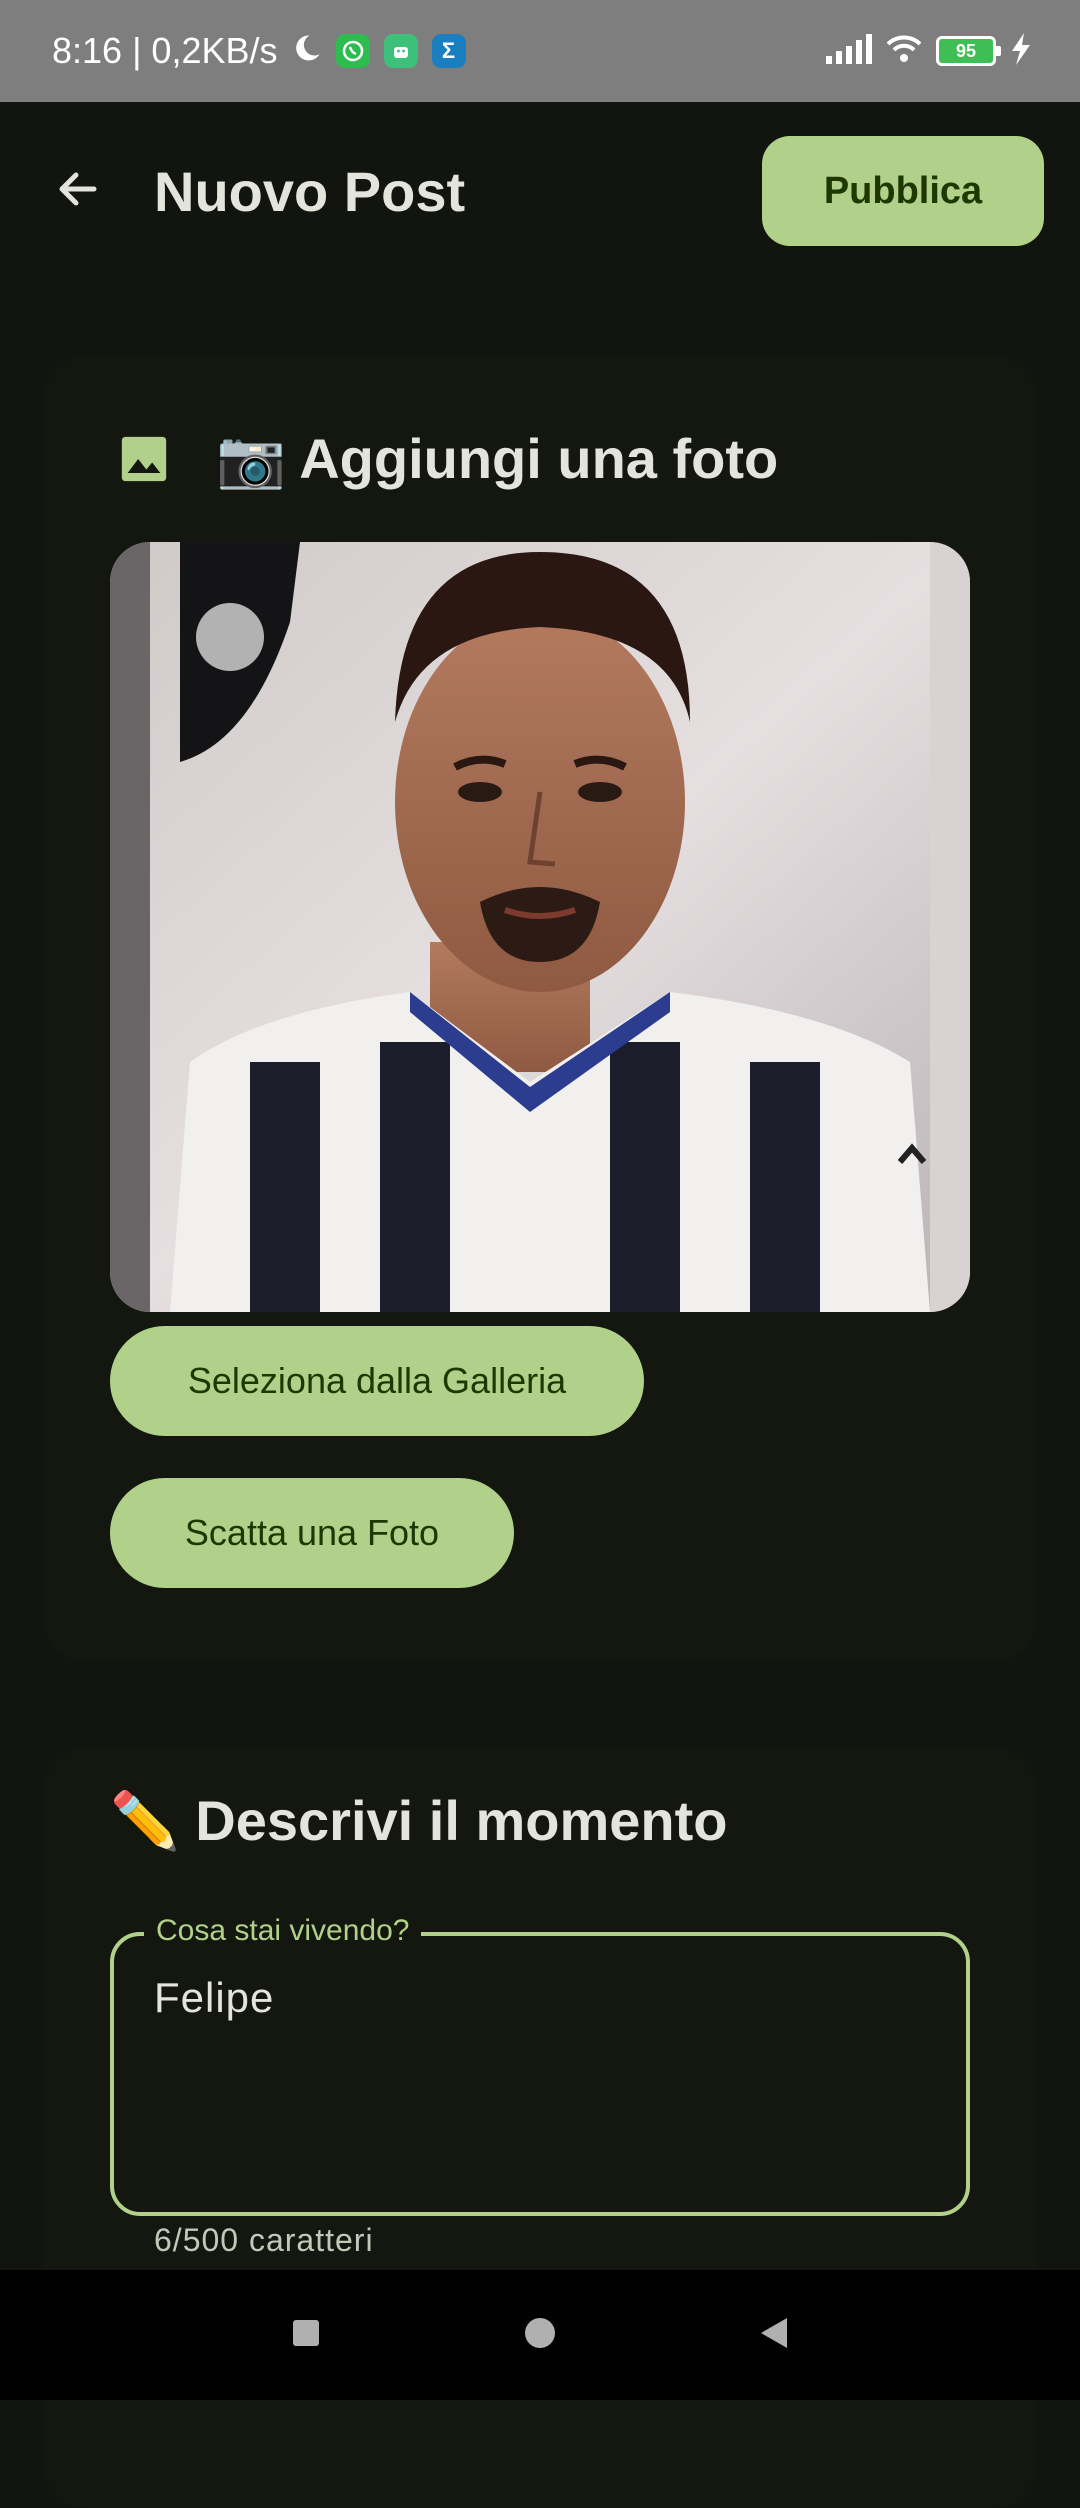 The height and width of the screenshot is (2508, 1080). What do you see at coordinates (144, 459) in the screenshot?
I see `image-icon` at bounding box center [144, 459].